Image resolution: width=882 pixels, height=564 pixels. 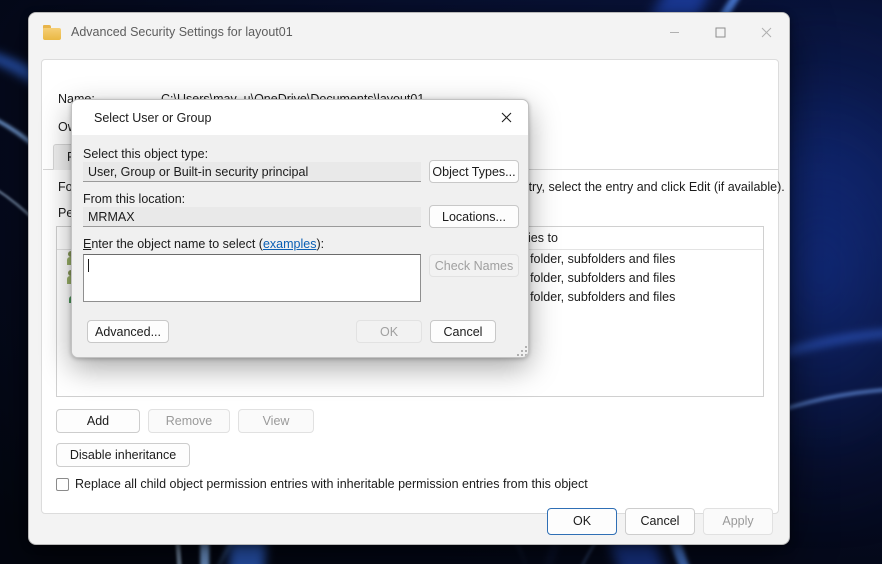 I want to click on object-type-label: Select this object type:, so click(x=146, y=154).